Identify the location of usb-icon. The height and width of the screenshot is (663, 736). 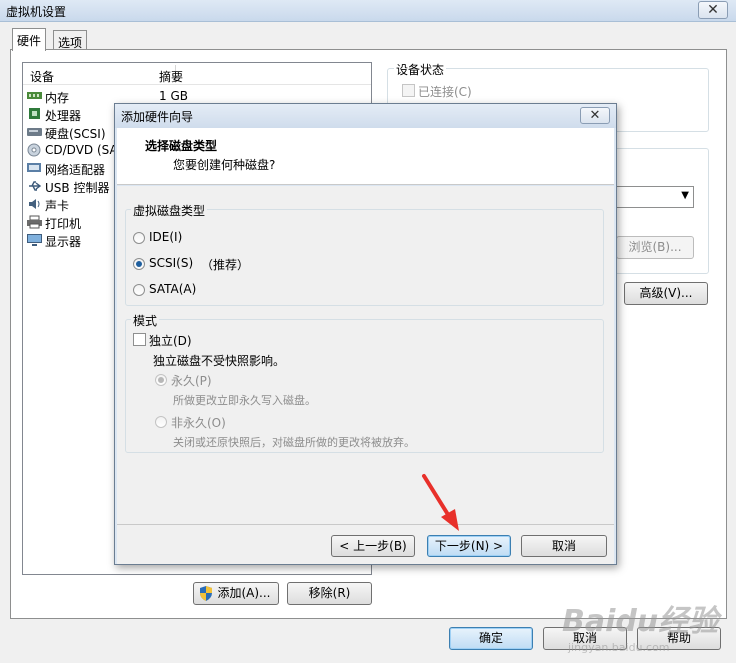
(34, 186).